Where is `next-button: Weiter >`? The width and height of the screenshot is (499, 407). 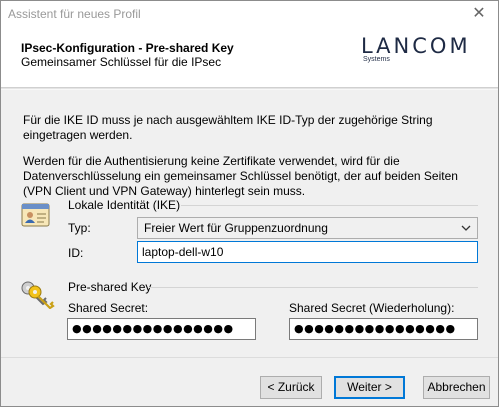
next-button: Weiter > is located at coordinates (369, 387).